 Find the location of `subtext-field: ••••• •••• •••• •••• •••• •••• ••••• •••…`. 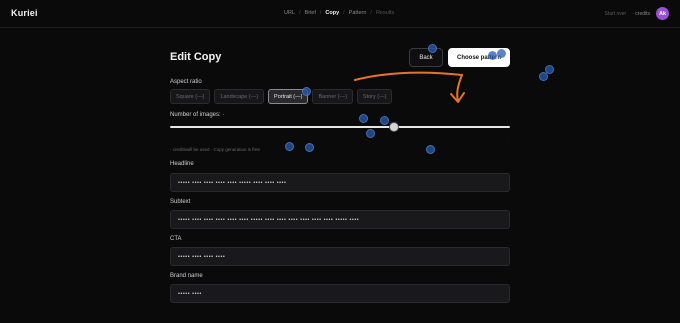

subtext-field: ••••• •••• •••• •••• •••• •••• ••••• •••… is located at coordinates (340, 219).